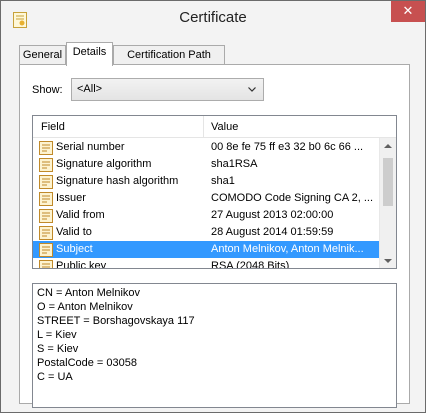  What do you see at coordinates (206, 215) in the screenshot?
I see `list-item: Valid from 27 August 2013 02:00:00` at bounding box center [206, 215].